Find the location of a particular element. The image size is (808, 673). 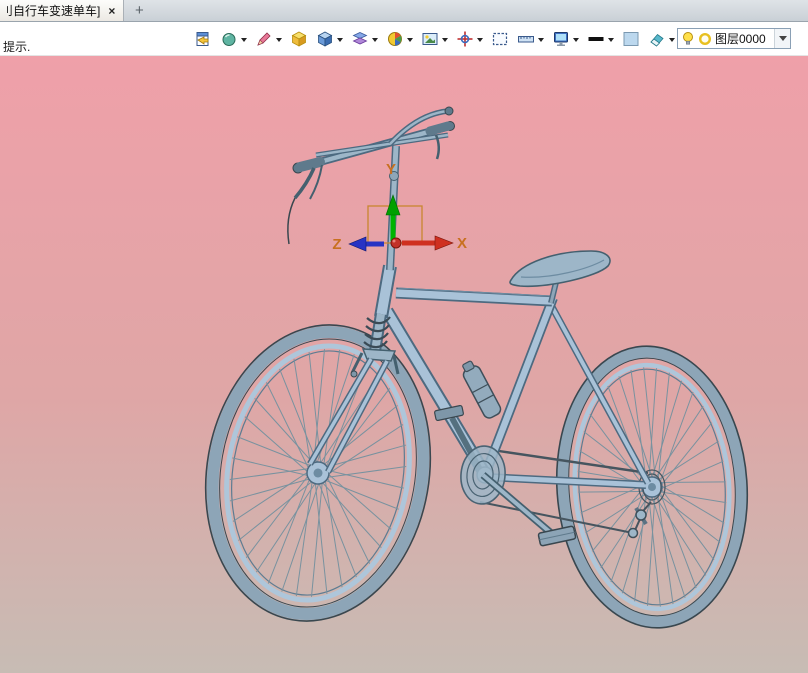

iso-cube-yellow-icon is located at coordinates (299, 39).